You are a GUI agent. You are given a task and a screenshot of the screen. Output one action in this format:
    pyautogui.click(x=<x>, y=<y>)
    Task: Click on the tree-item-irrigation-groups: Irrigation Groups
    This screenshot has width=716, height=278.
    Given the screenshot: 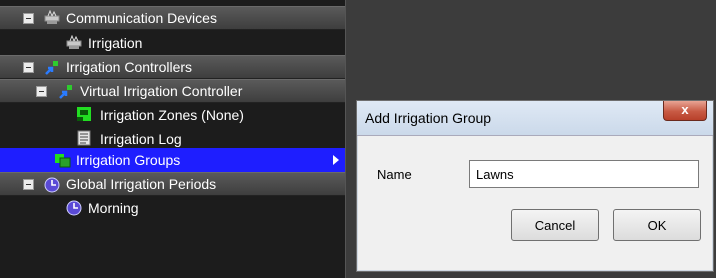 What is the action you would take?
    pyautogui.click(x=172, y=160)
    